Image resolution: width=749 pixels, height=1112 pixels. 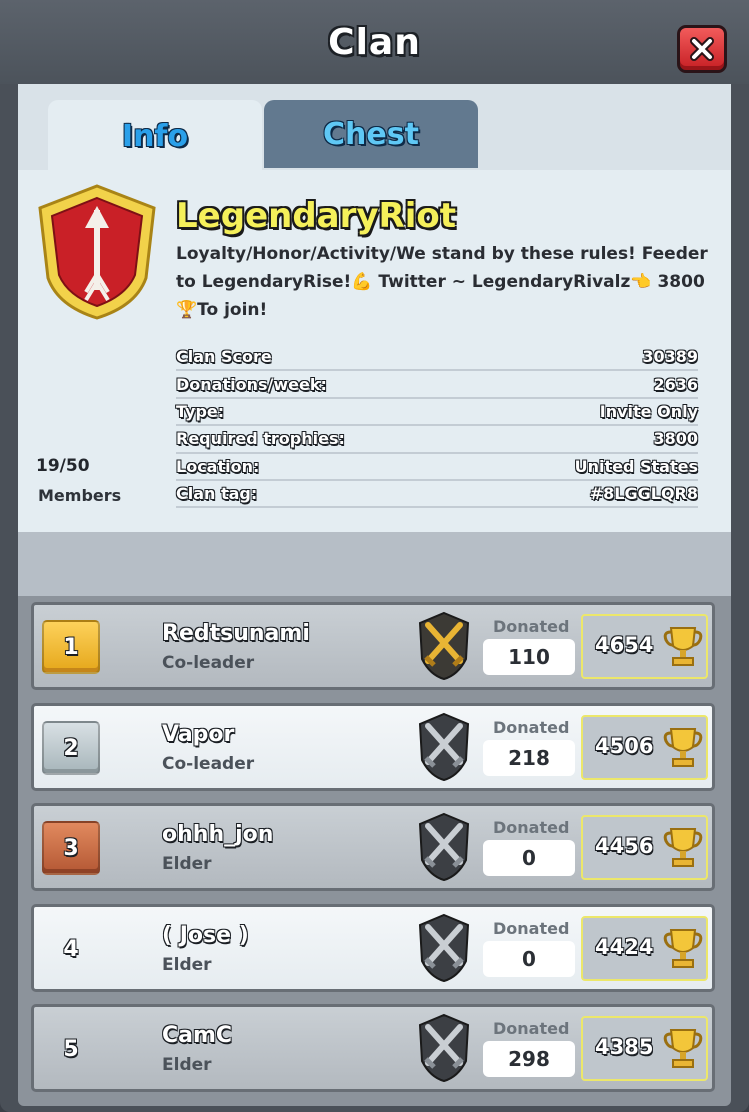 What do you see at coordinates (373, 948) in the screenshot?
I see `member-row: 4 ( Jose ) Elder Donated 0 4424` at bounding box center [373, 948].